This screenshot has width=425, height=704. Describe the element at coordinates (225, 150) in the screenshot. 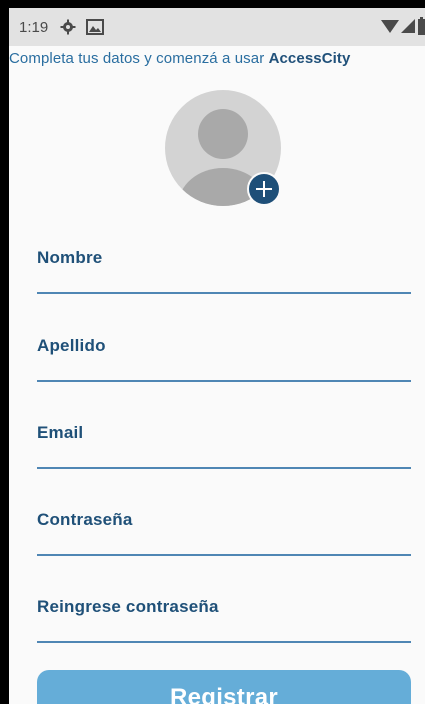

I see `avatar` at that location.